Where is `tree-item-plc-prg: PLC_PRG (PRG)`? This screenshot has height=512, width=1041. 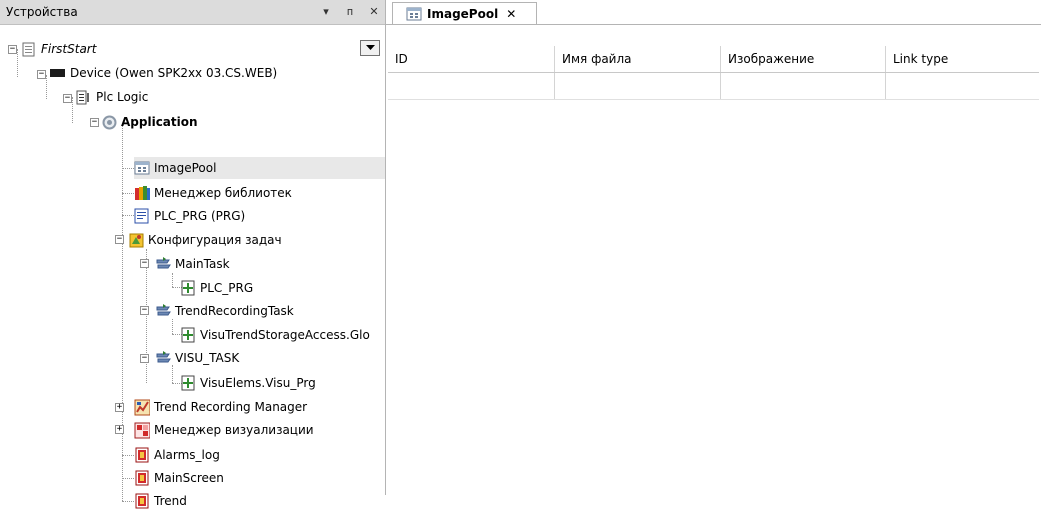 tree-item-plc-prg: PLC_PRG (PRG) is located at coordinates (189, 216).